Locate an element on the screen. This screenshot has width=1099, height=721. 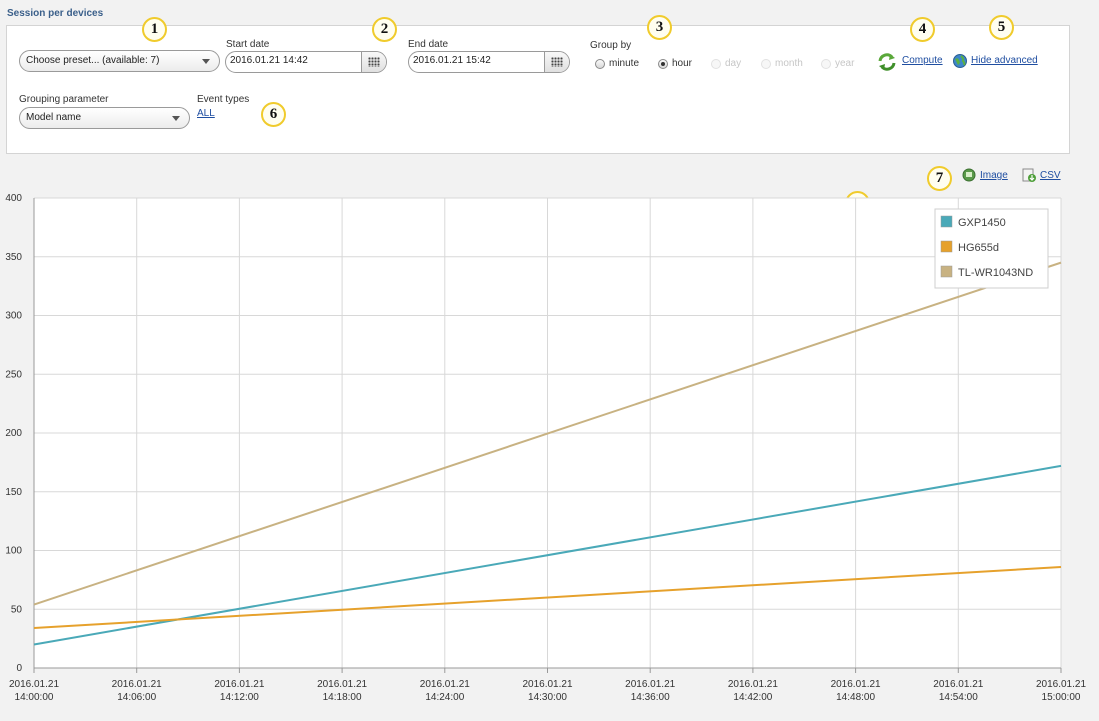
event-types-label: Event types is located at coordinates (223, 99).